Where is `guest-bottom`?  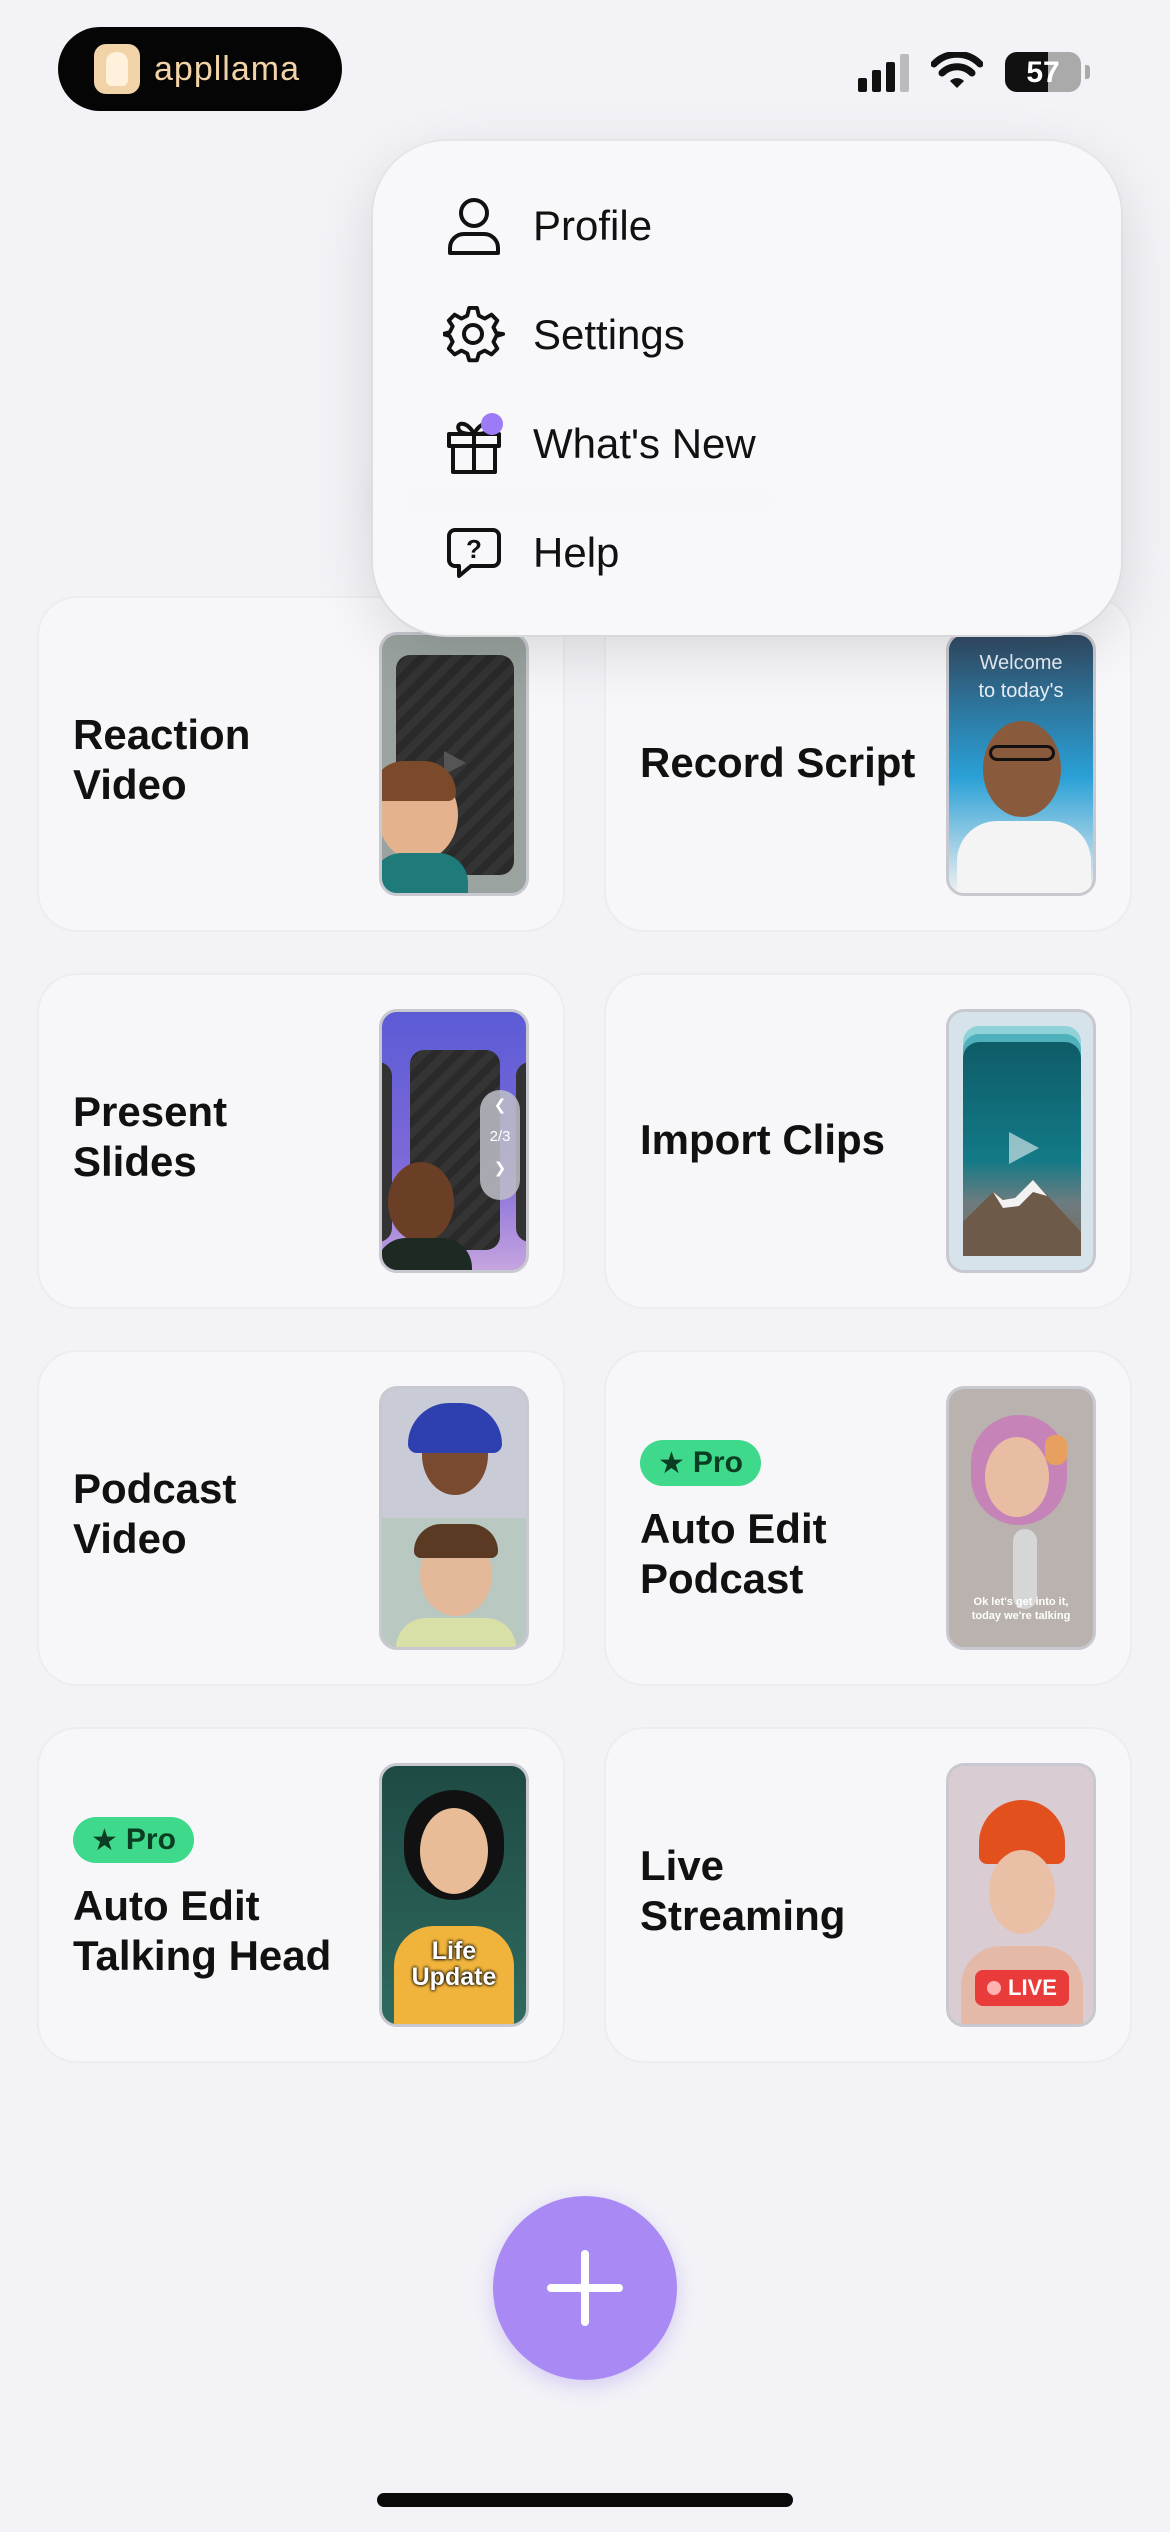 guest-bottom is located at coordinates (454, 1582).